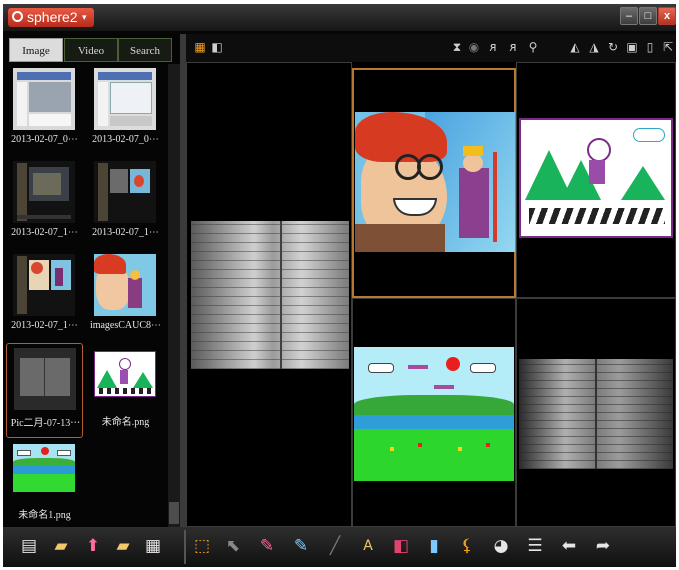 Image resolution: width=679 pixels, height=570 pixels. Describe the element at coordinates (145, 50) in the screenshot. I see `tab-search: Search` at that location.